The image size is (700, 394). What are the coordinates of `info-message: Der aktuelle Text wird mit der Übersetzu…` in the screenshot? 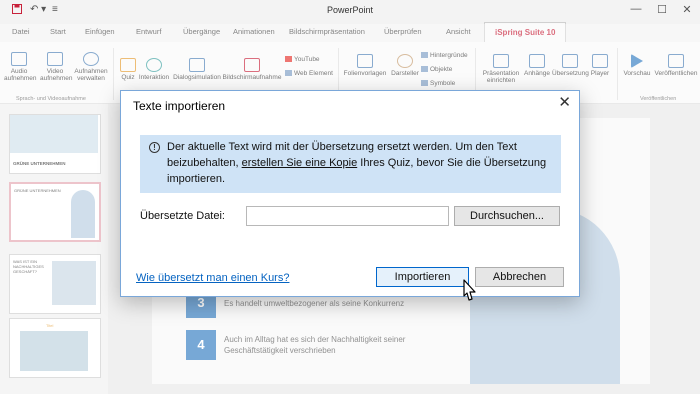 It's located at (362, 163).